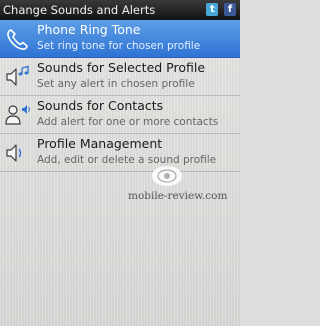 This screenshot has height=326, width=320. What do you see at coordinates (17, 75) in the screenshot?
I see `speaker-music-icon` at bounding box center [17, 75].